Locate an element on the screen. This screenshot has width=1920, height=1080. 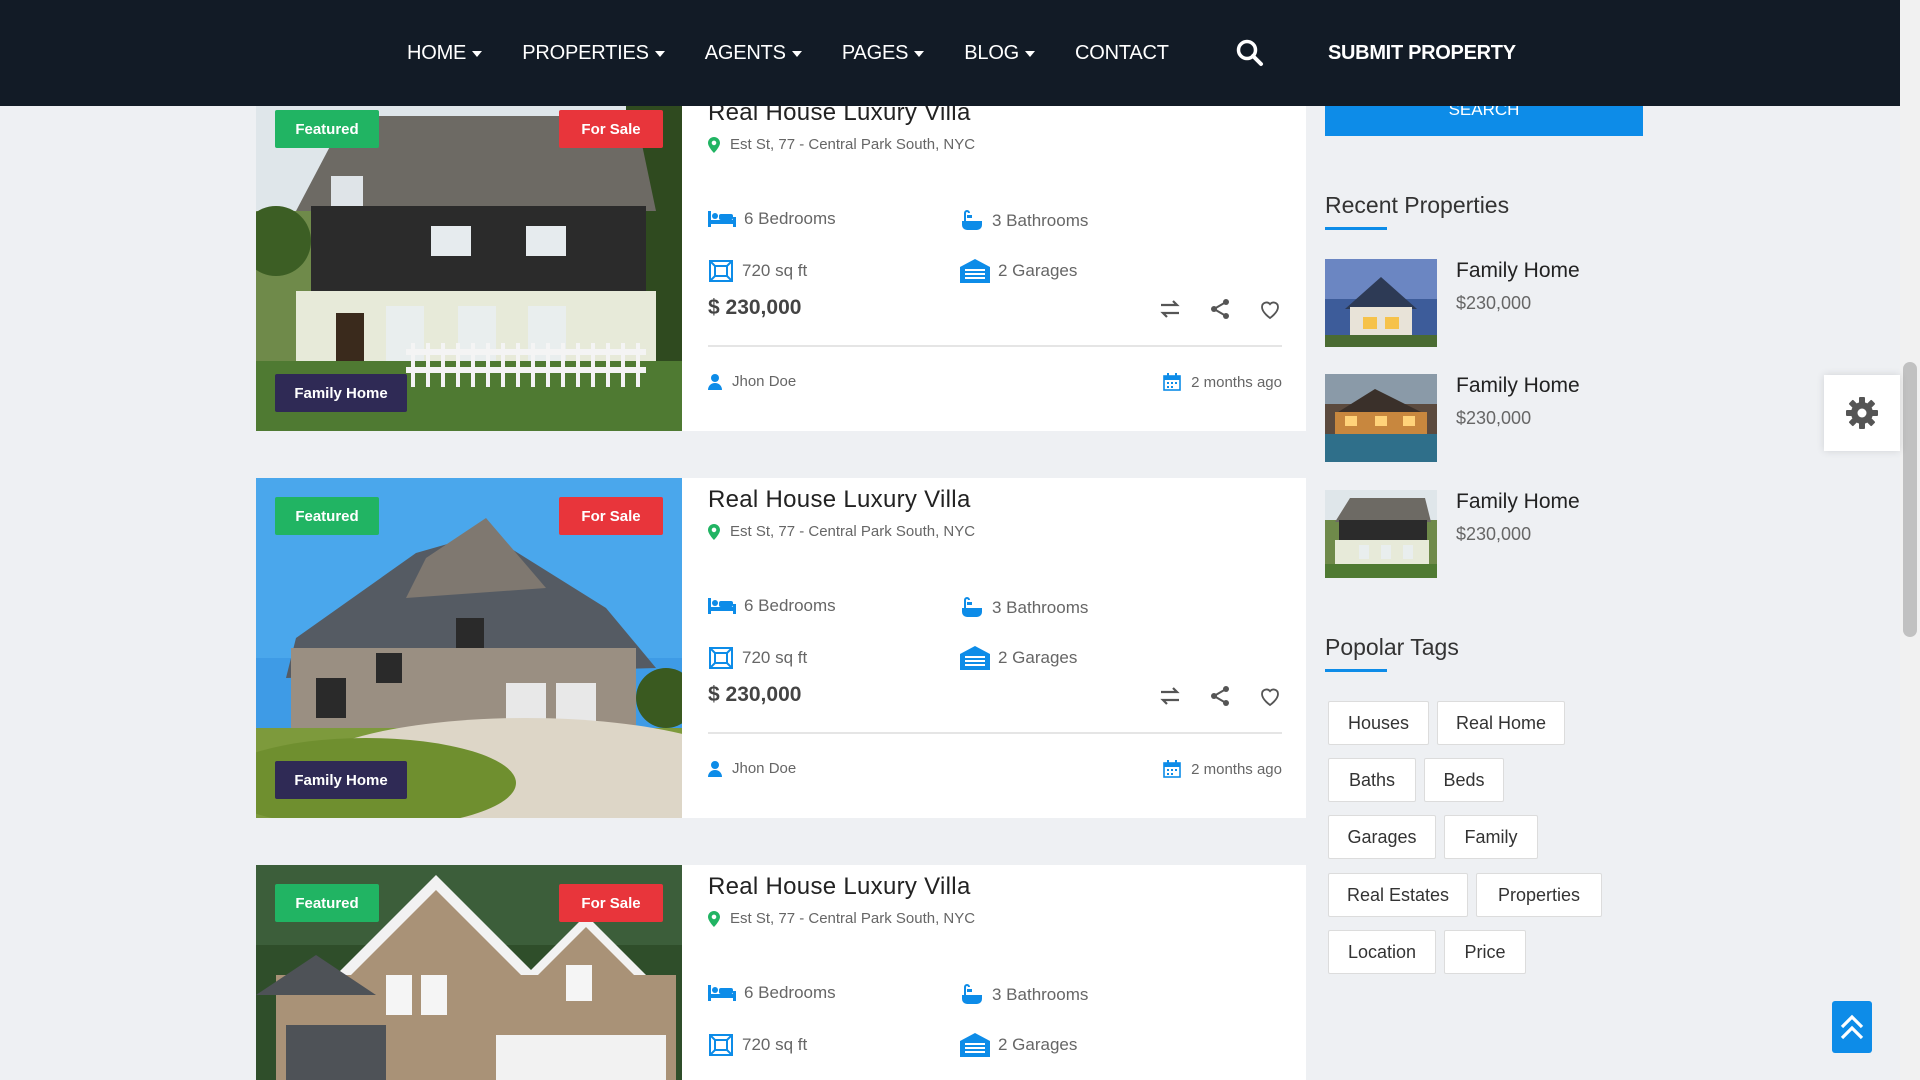
tag-garages: Garages is located at coordinates (1382, 837).